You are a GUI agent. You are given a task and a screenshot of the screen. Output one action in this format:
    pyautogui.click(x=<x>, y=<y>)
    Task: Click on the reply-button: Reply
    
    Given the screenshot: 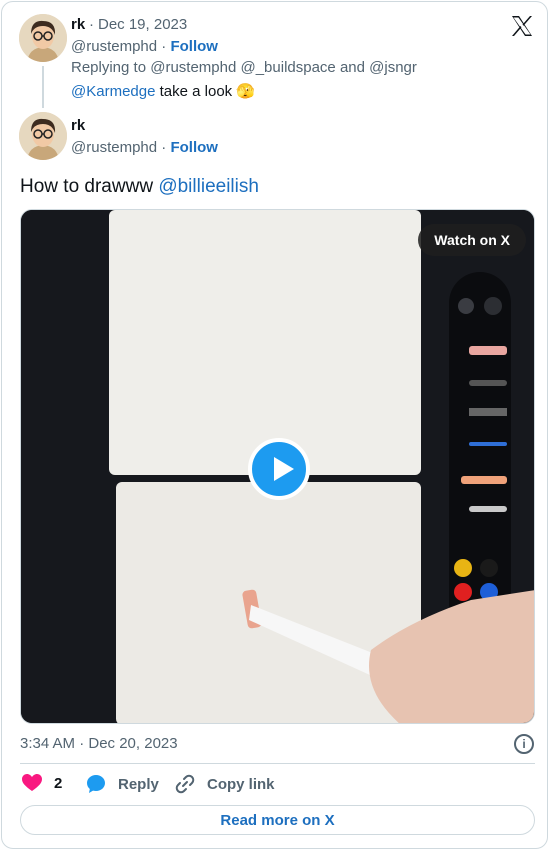 What is the action you would take?
    pyautogui.click(x=122, y=784)
    